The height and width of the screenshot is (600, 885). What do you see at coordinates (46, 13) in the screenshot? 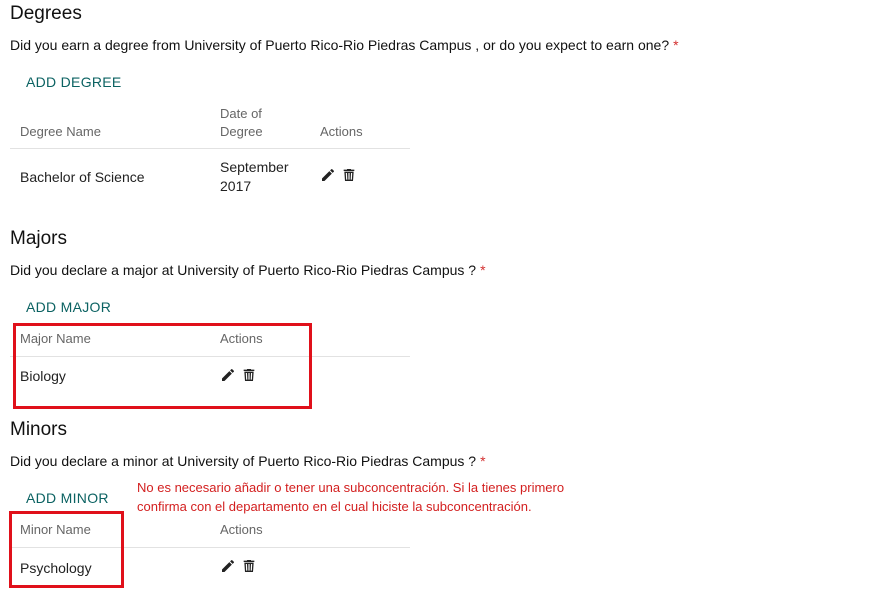
I see `degrees-heading: Degrees` at bounding box center [46, 13].